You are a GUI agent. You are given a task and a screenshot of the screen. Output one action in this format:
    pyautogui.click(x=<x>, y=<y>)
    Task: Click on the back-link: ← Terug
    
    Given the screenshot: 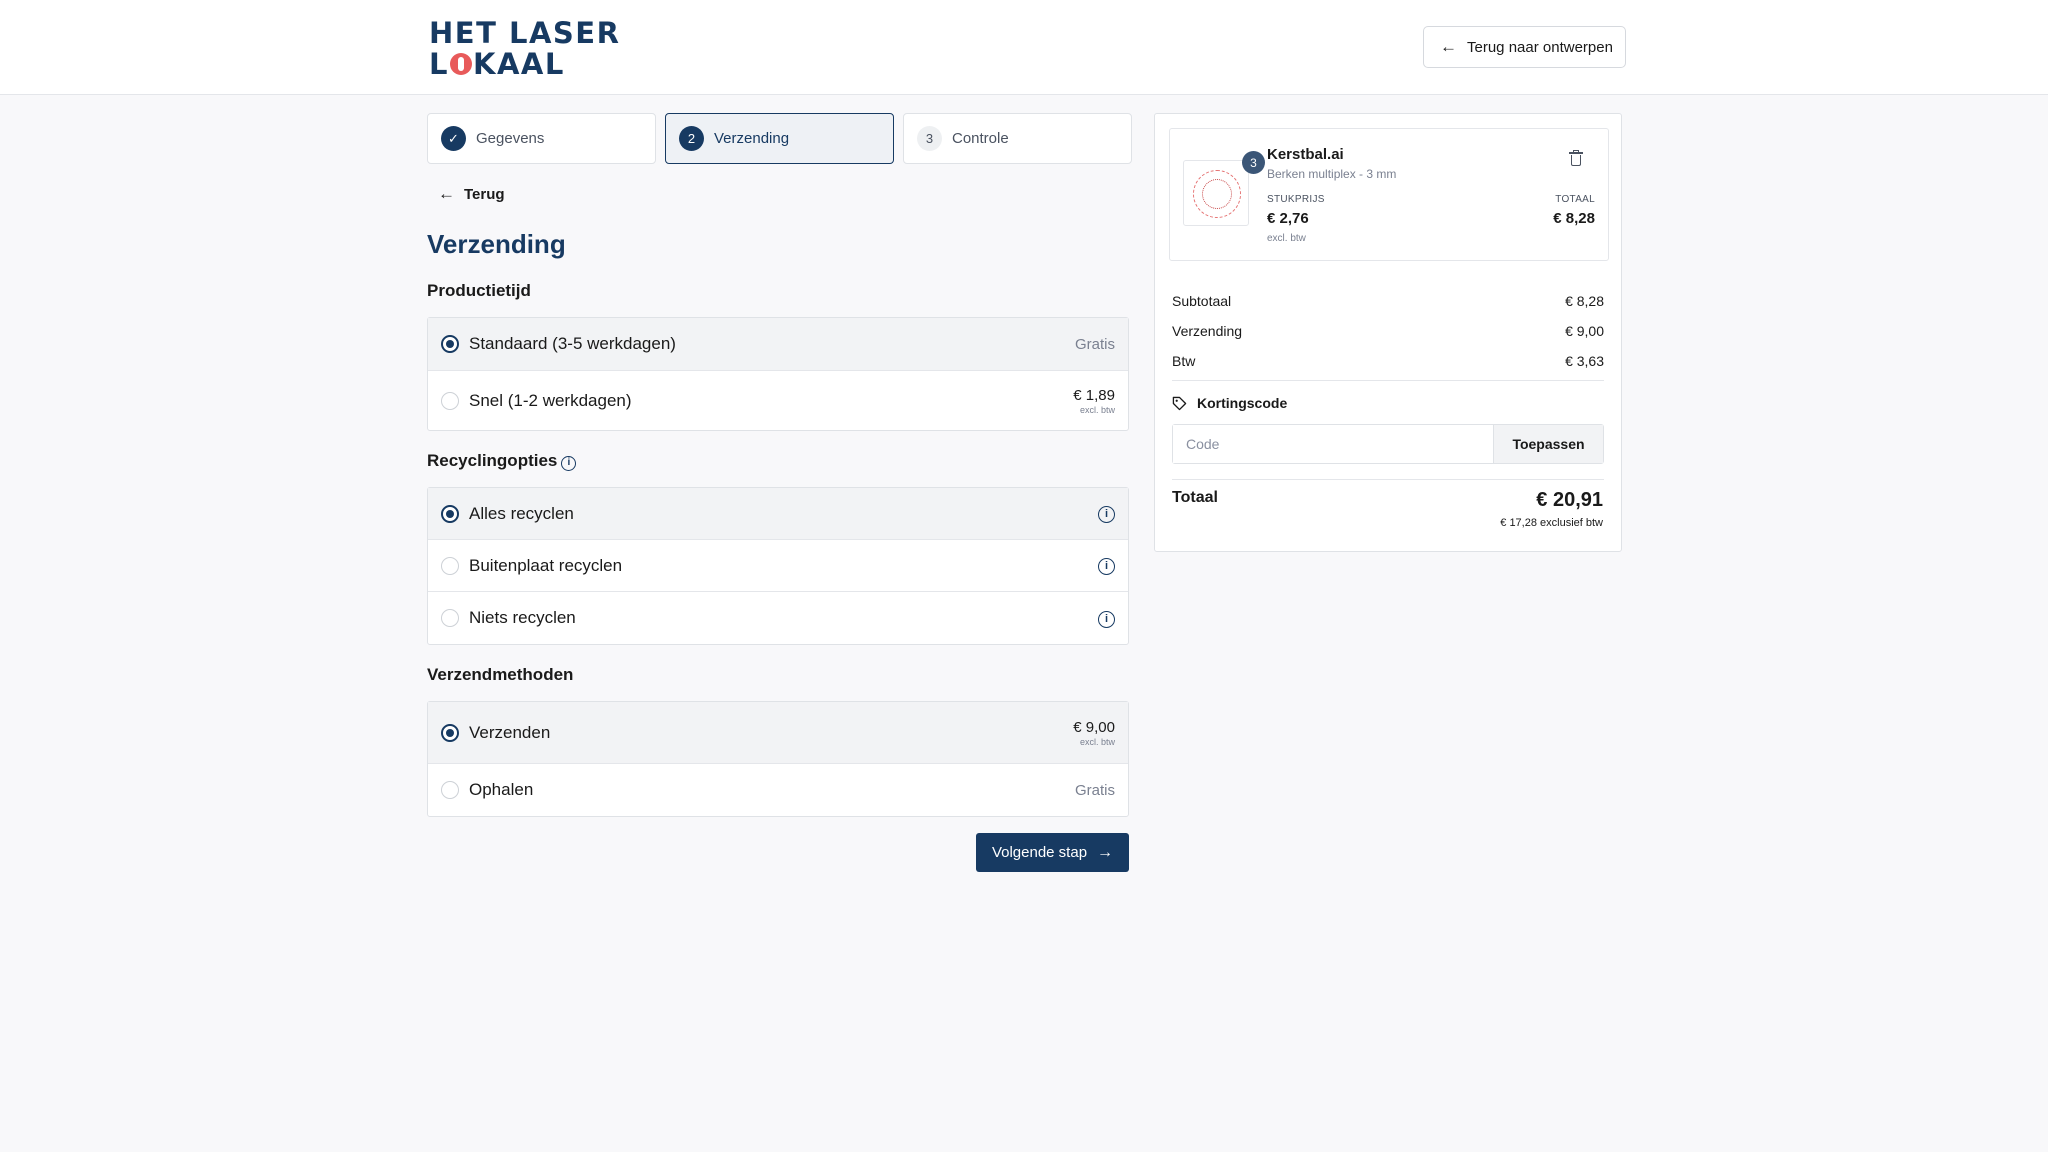 What is the action you would take?
    pyautogui.click(x=471, y=194)
    